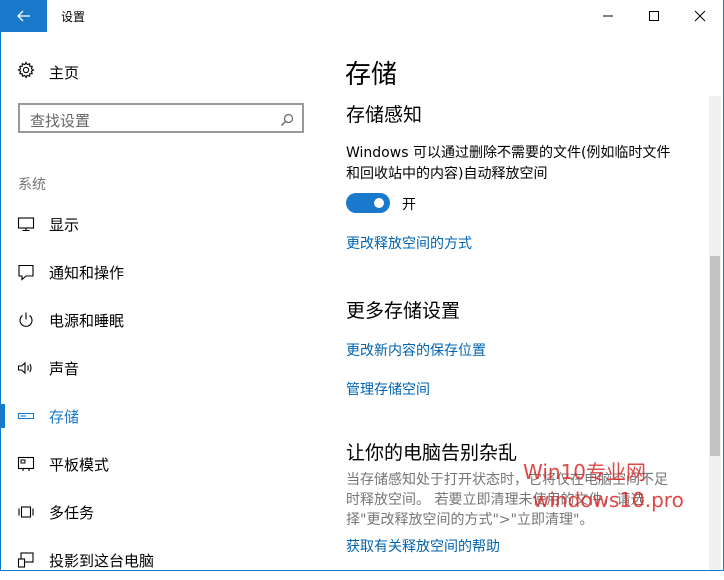 Image resolution: width=724 pixels, height=580 pixels. Describe the element at coordinates (26, 416) in the screenshot. I see `storage-icon` at that location.